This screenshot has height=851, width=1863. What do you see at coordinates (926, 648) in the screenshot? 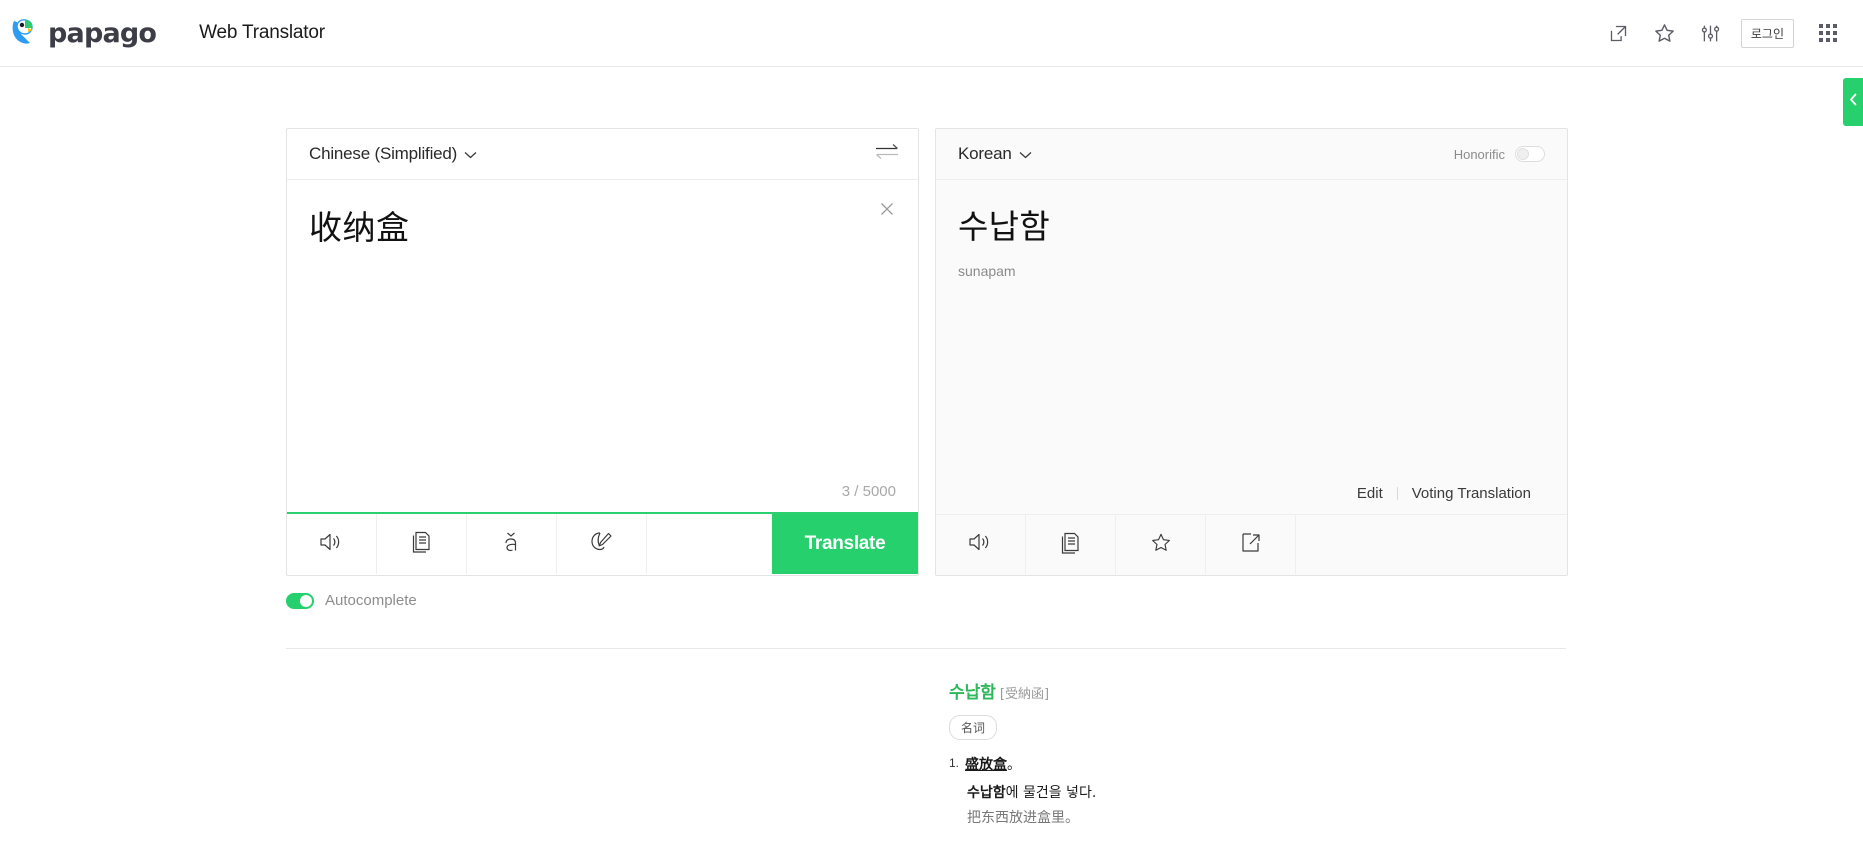
I see `section-divider` at bounding box center [926, 648].